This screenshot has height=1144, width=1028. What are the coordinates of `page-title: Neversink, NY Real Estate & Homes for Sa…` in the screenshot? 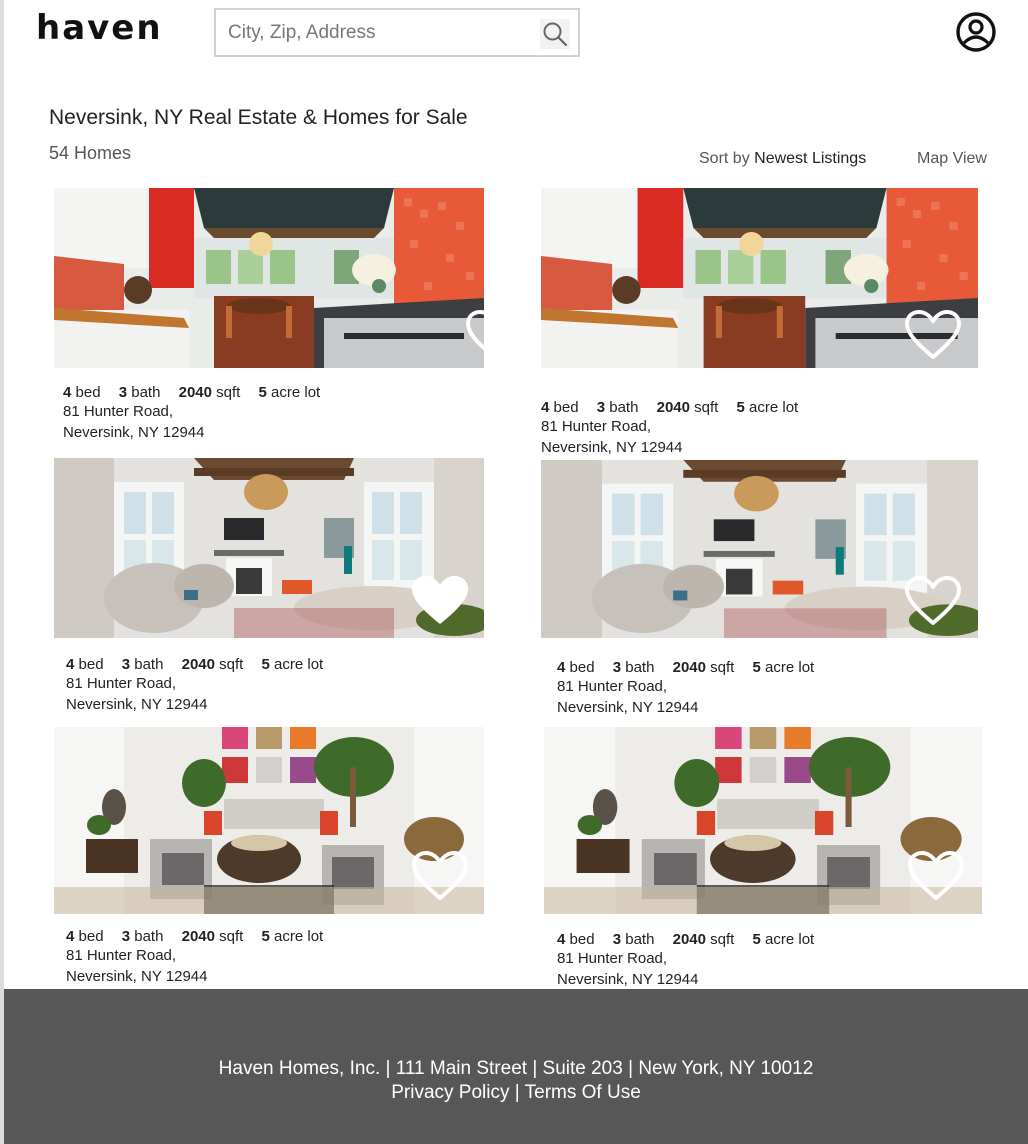 It's located at (258, 117).